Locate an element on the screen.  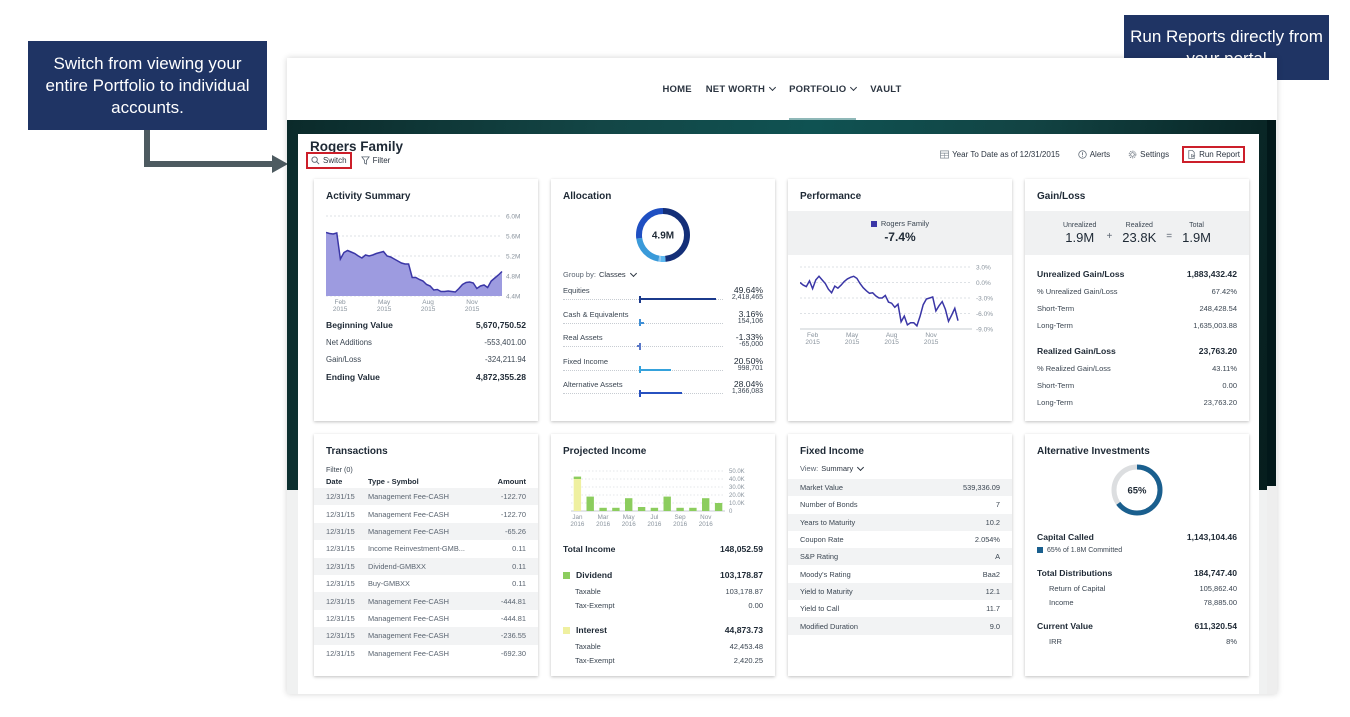
x-tick-label: Feb is located at coordinates (813, 335).